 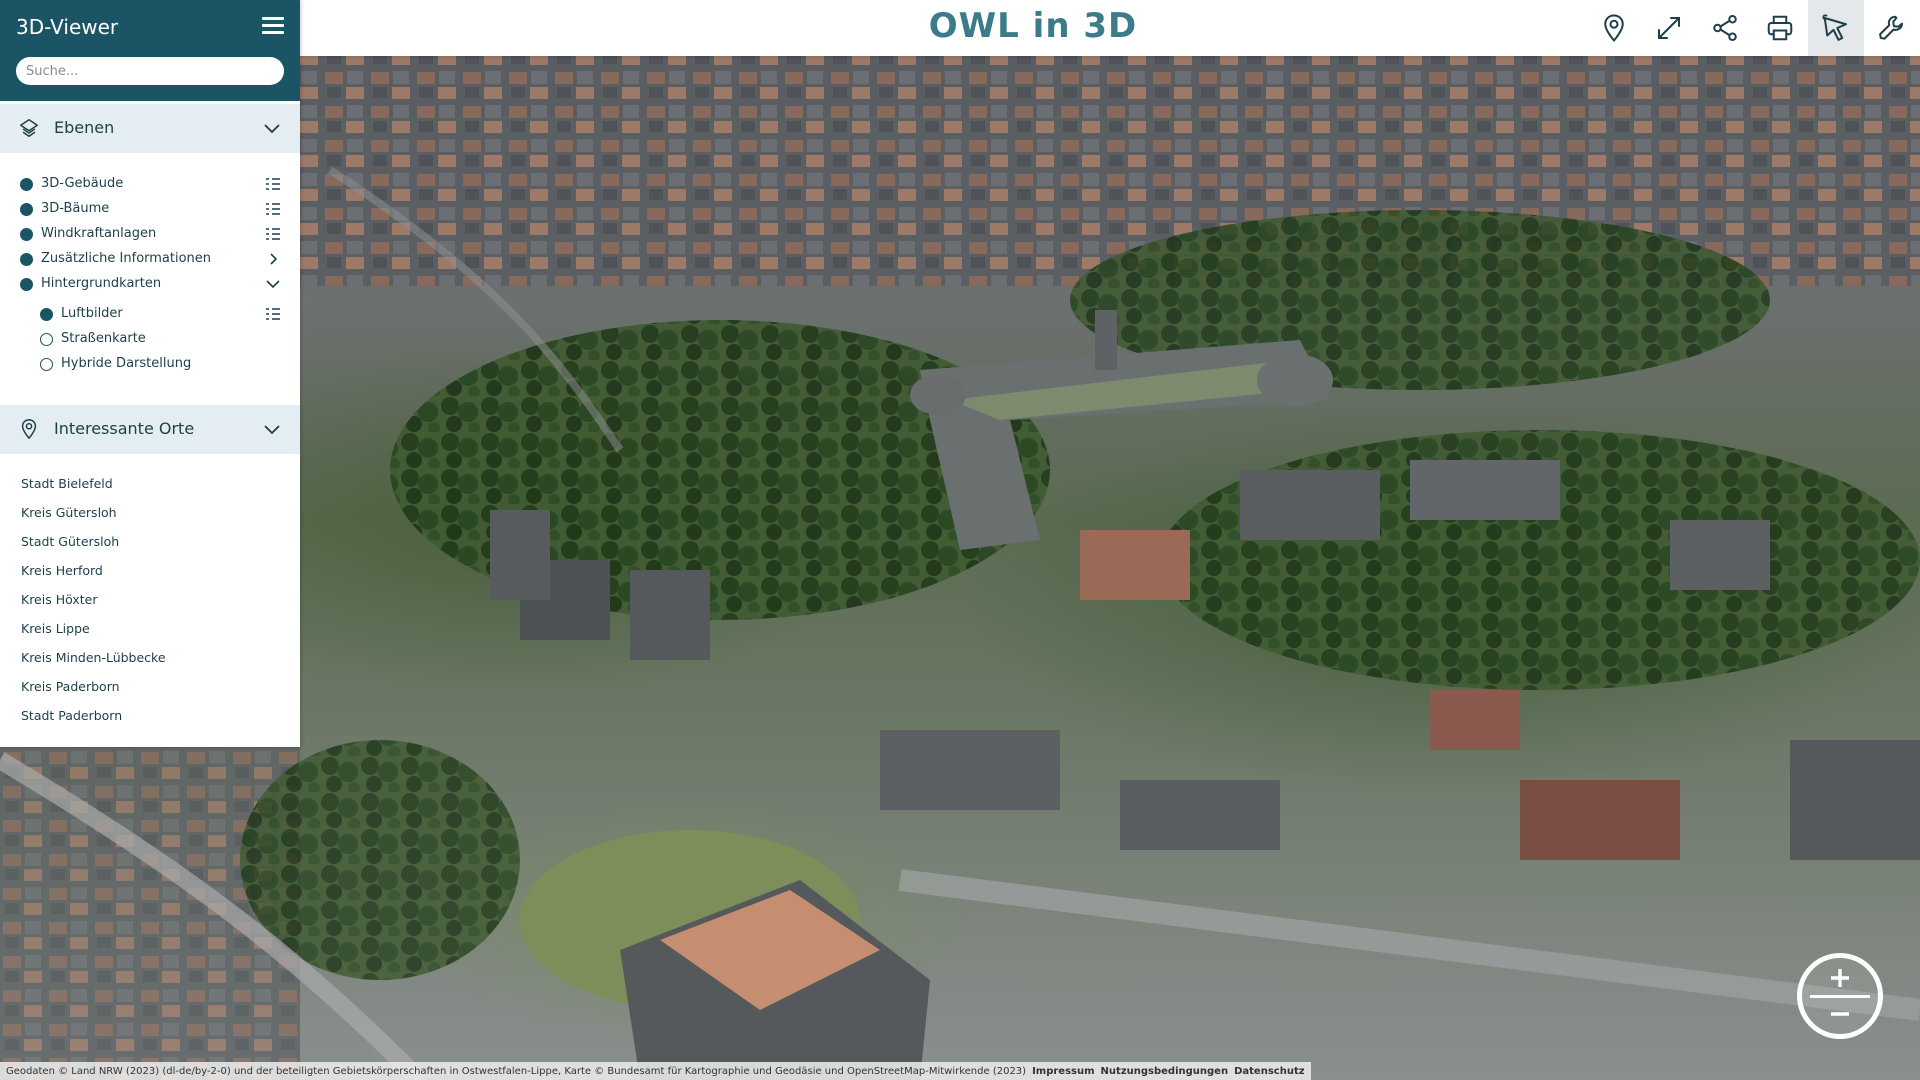 What do you see at coordinates (150, 209) in the screenshot?
I see `layer-item-3d-baeume: 3D-Bäume` at bounding box center [150, 209].